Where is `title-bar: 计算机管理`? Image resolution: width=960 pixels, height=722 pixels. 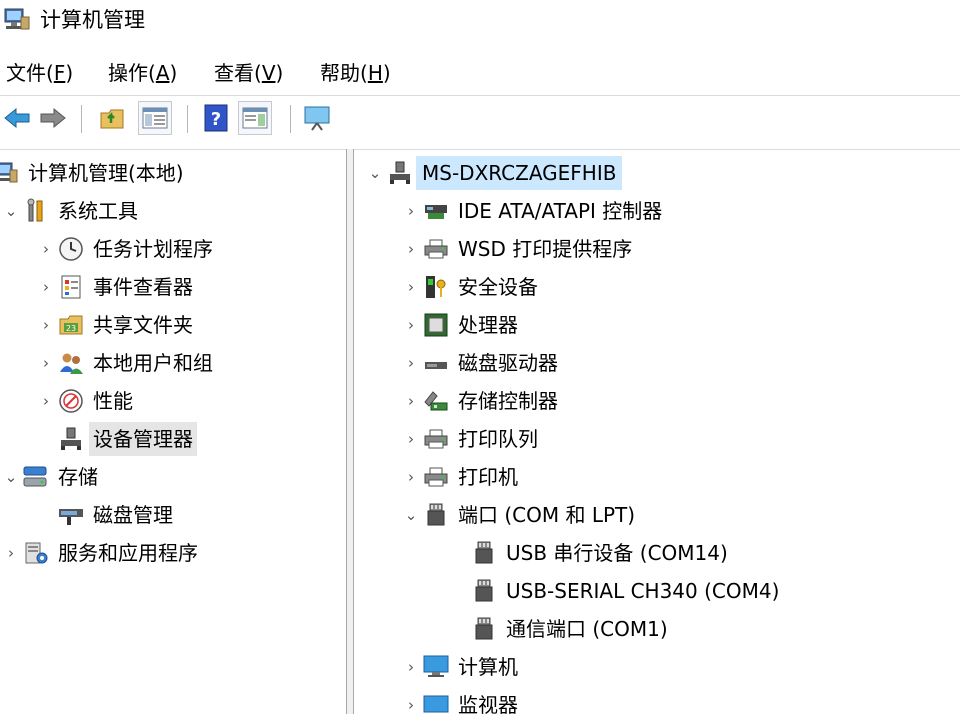 title-bar: 计算机管理 is located at coordinates (480, 21).